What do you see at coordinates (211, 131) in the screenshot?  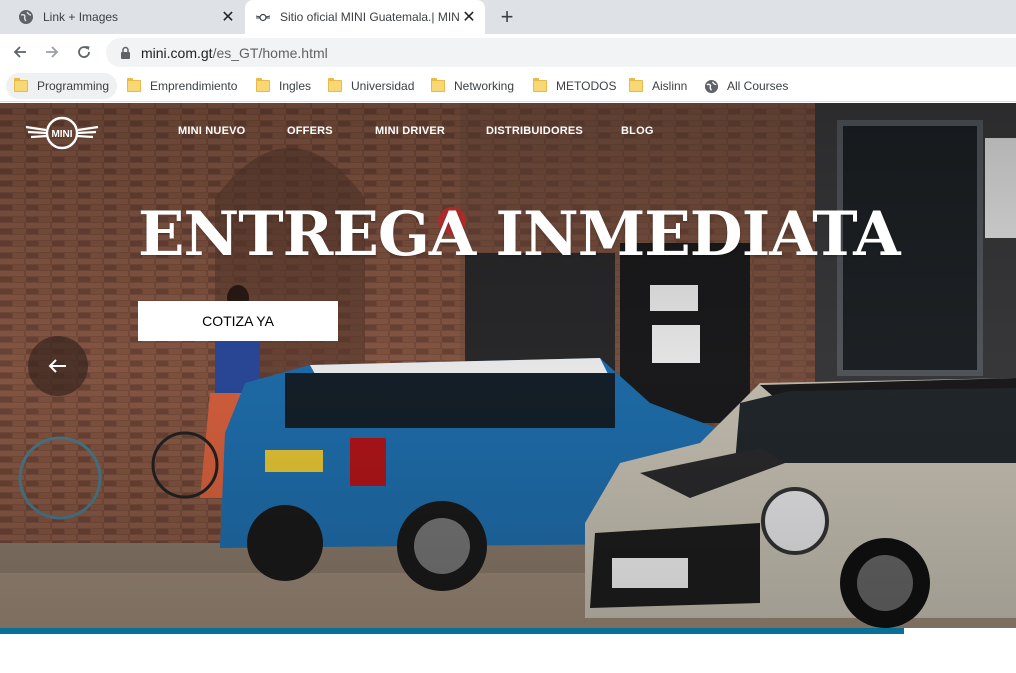 I see `nav-mini-nuevo: MINI NUEVO` at bounding box center [211, 131].